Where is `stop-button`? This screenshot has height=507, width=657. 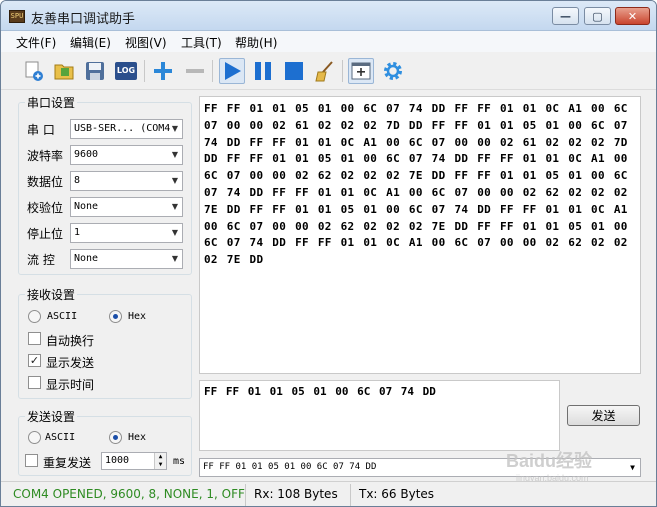
stop-button is located at coordinates (294, 71).